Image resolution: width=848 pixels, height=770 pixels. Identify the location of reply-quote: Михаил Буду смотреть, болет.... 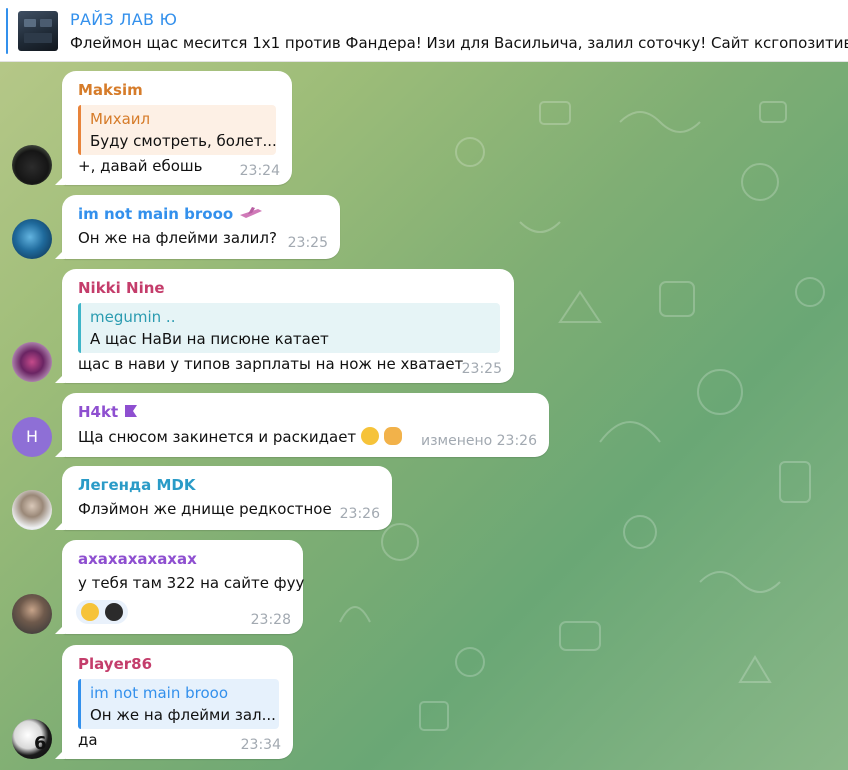
(177, 130).